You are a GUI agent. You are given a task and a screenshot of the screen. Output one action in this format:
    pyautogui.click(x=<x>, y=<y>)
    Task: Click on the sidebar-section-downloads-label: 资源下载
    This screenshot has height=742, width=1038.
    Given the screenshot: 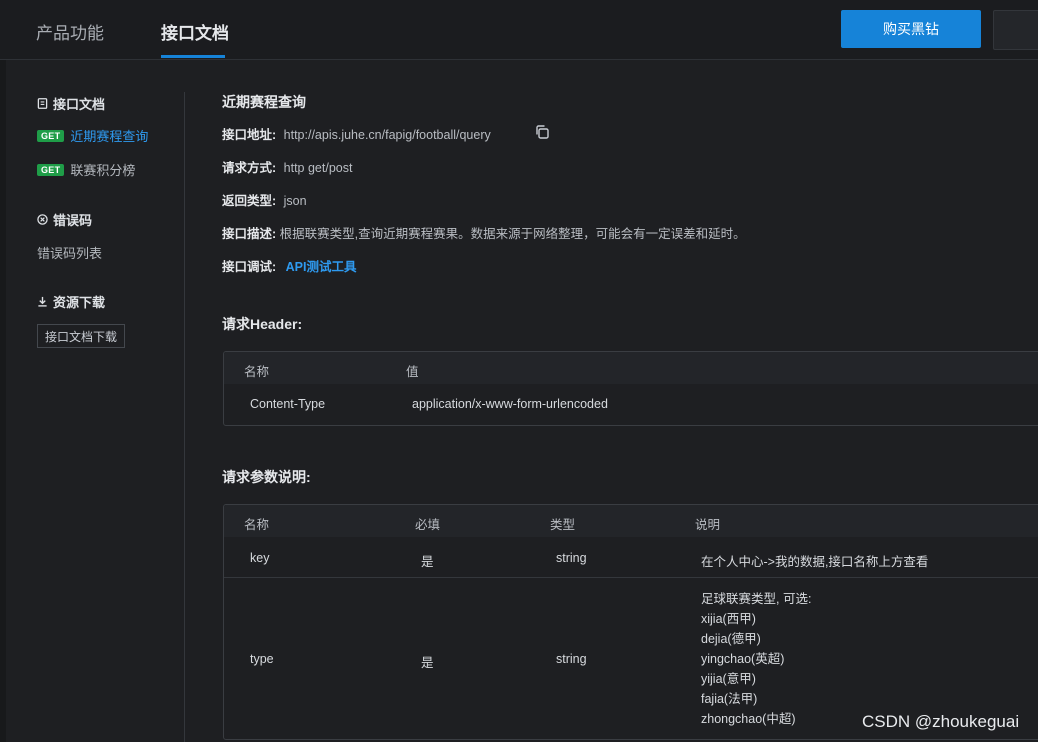 What is the action you would take?
    pyautogui.click(x=79, y=302)
    